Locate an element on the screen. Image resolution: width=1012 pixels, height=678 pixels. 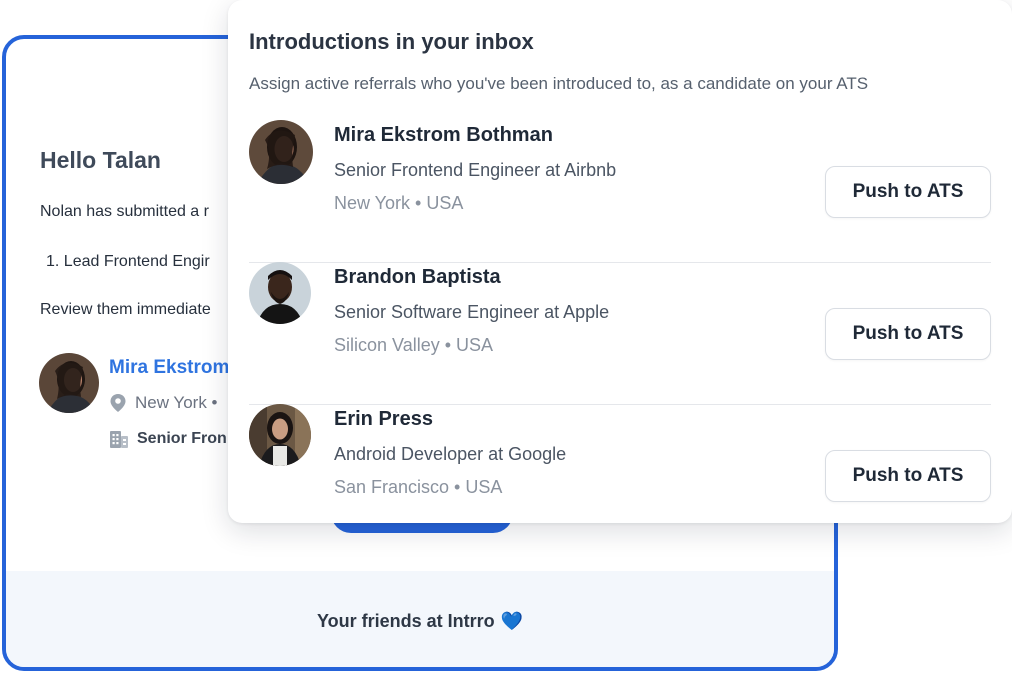
intro-name: Mira Ekstrom Bothman is located at coordinates (443, 135).